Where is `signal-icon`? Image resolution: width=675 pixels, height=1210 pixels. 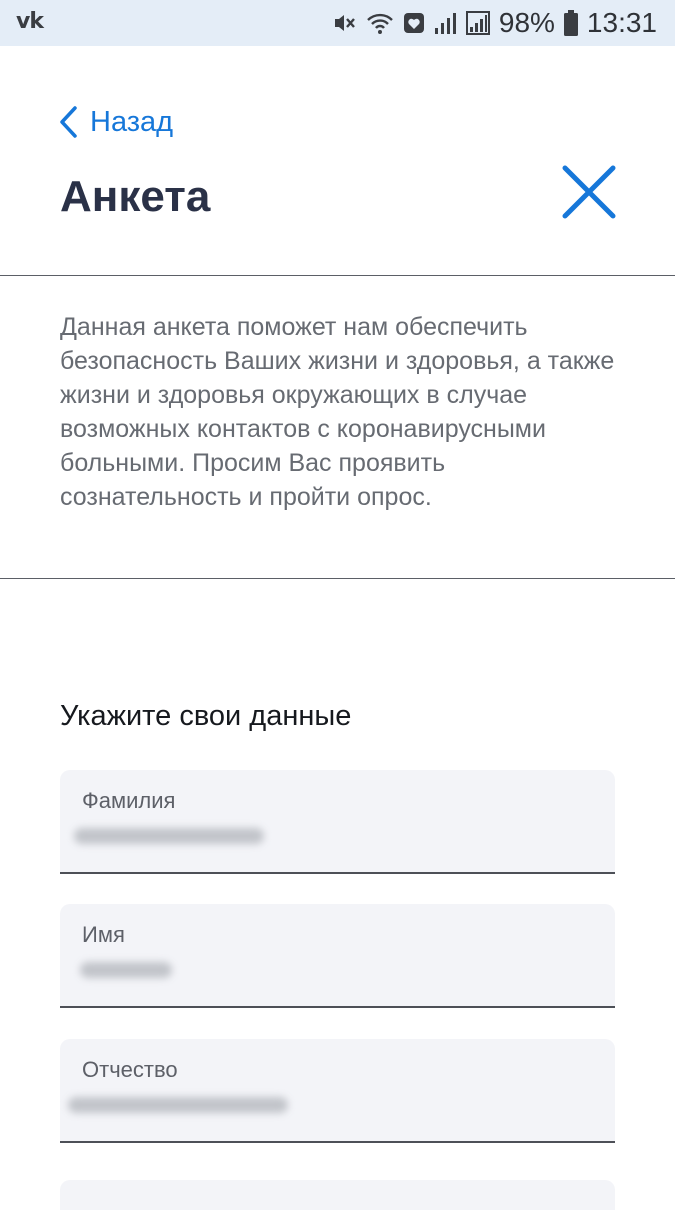
signal-icon is located at coordinates (445, 23).